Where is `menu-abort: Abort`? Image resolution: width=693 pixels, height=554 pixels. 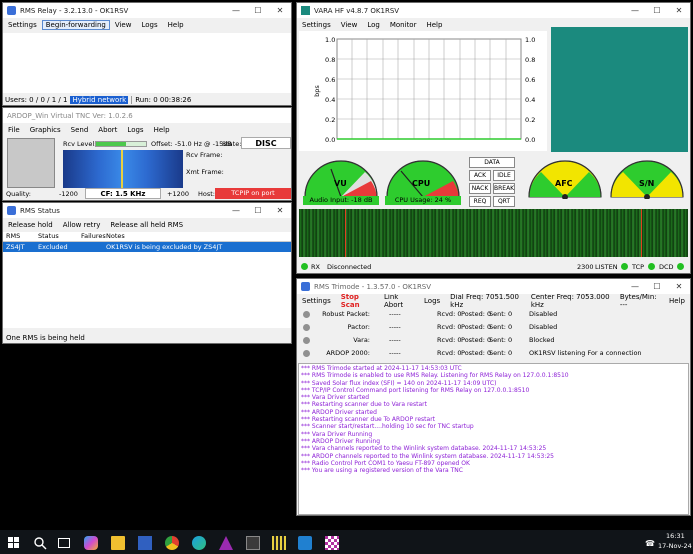 menu-abort: Abort is located at coordinates (107, 130).